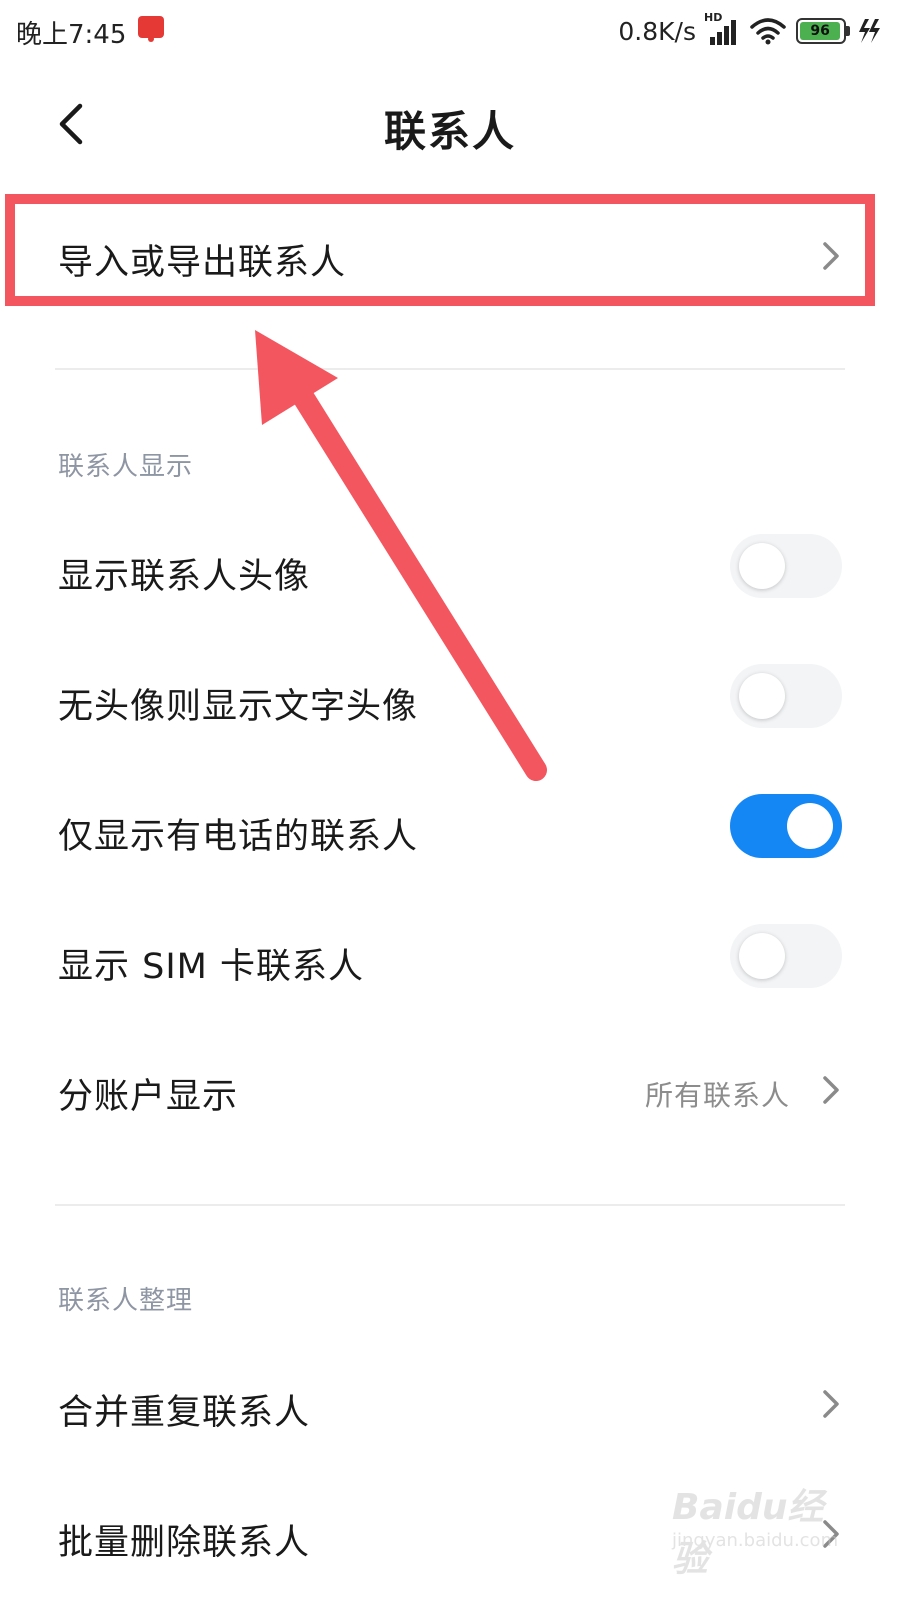 The width and height of the screenshot is (900, 1600). I want to click on status-indicators: 0.8K/s HD 96, so click(750, 29).